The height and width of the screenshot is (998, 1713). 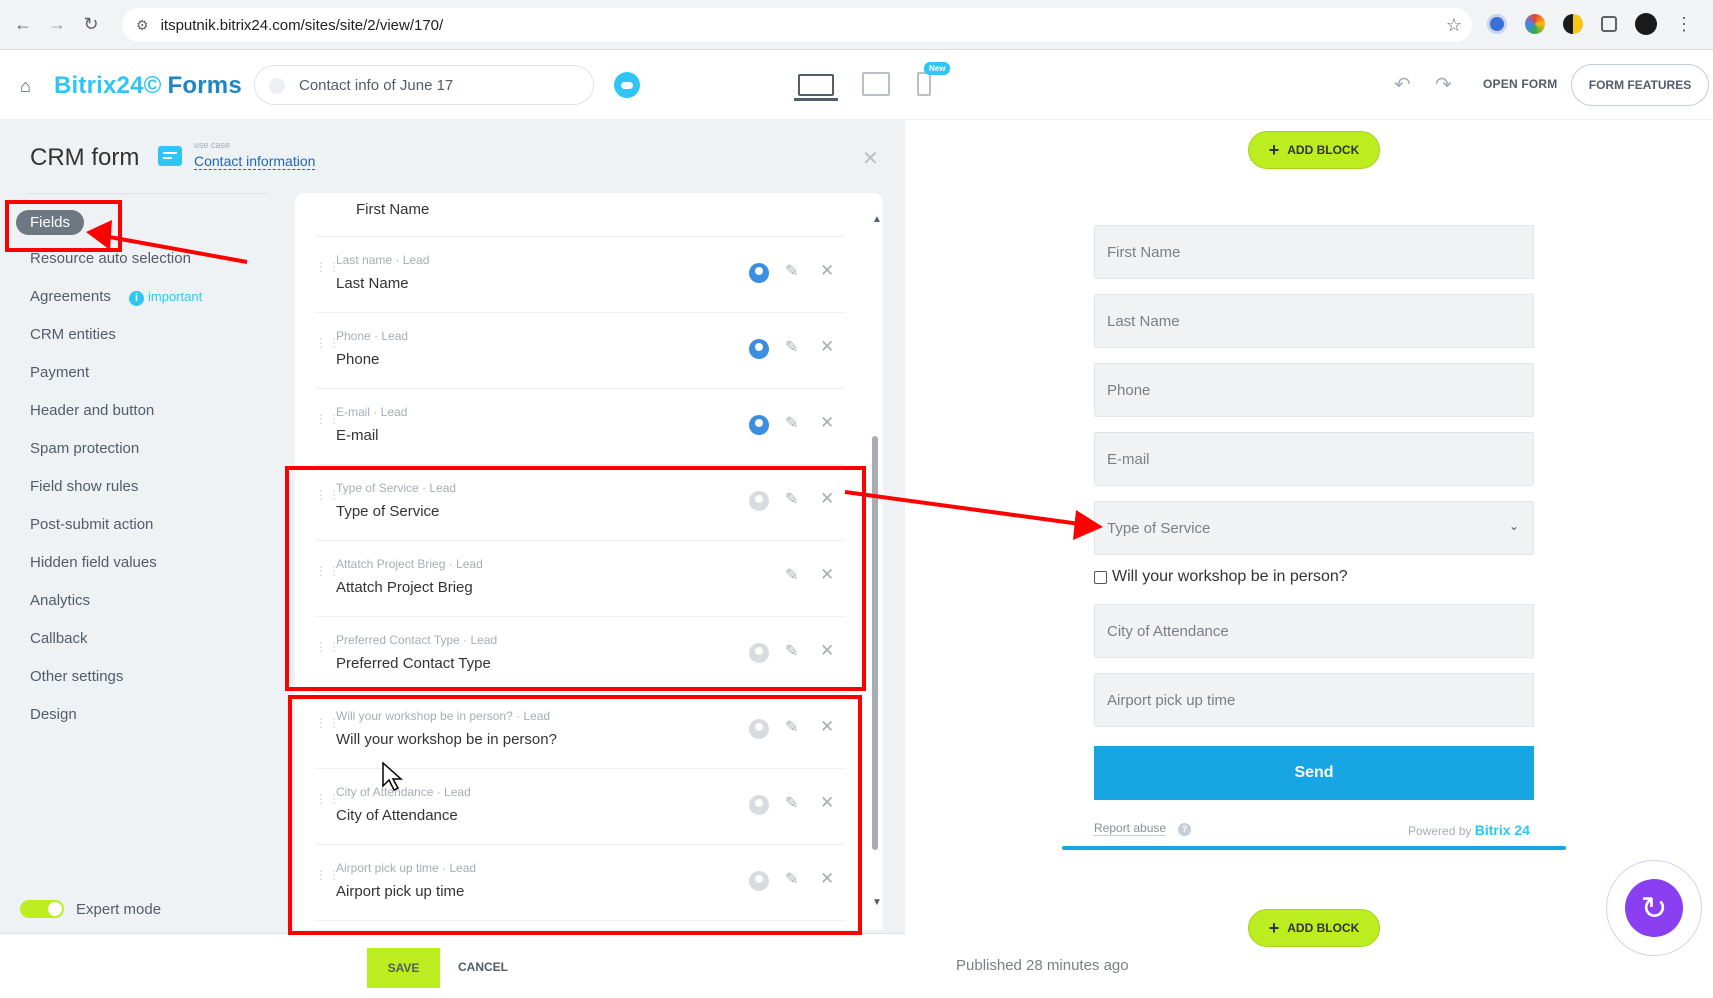 What do you see at coordinates (175, 249) in the screenshot?
I see `arrow-to-fields` at bounding box center [175, 249].